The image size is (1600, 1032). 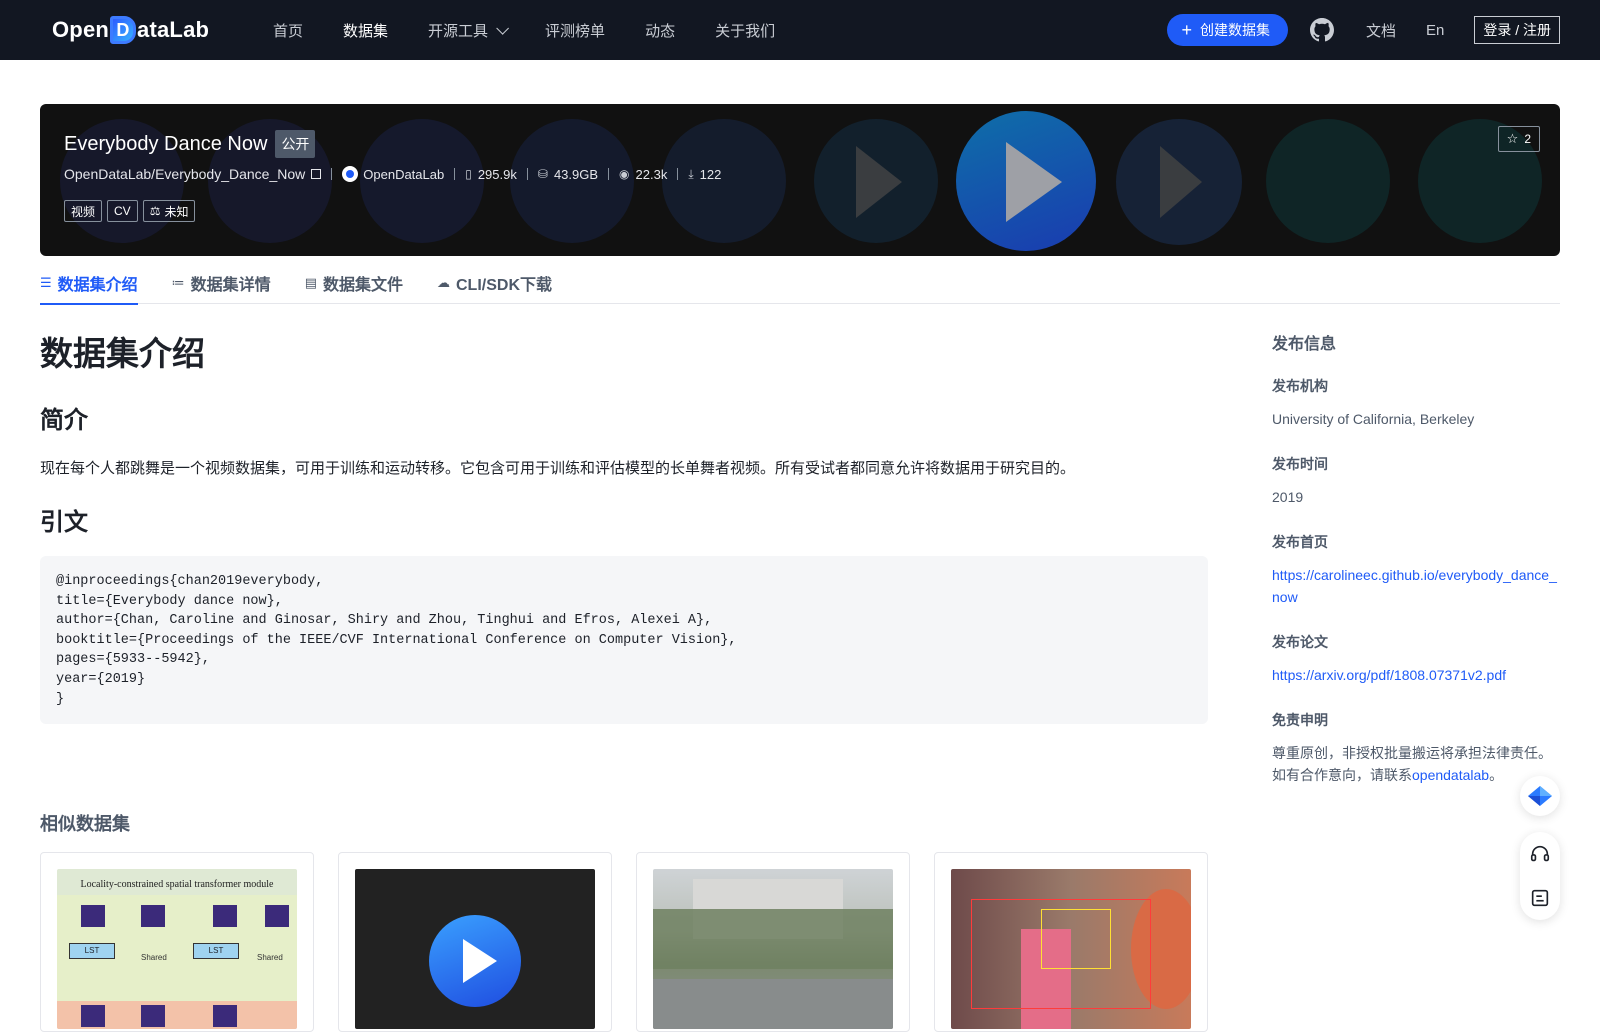 I want to click on main-nav: 首页 数据集 开源工具 评测榜单 动态 关于我们, so click(x=544, y=30).